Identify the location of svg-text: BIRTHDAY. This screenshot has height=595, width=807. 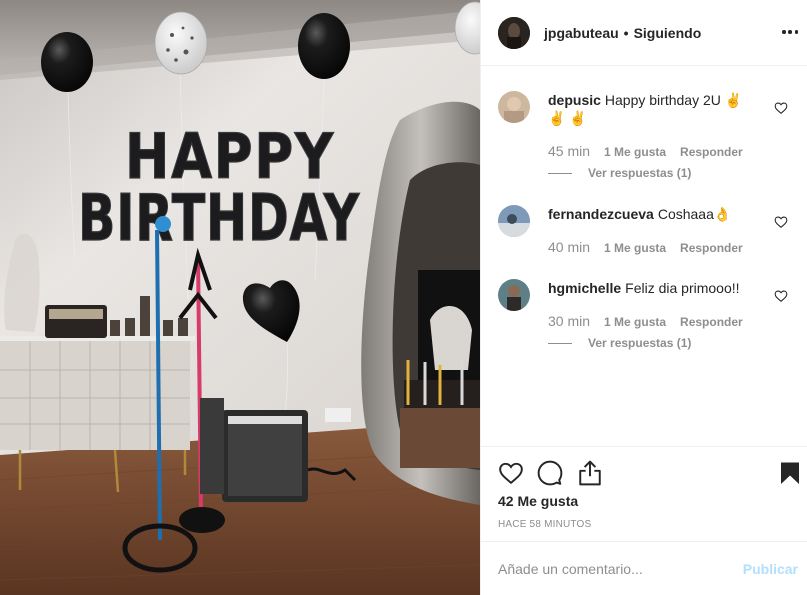
(219, 219).